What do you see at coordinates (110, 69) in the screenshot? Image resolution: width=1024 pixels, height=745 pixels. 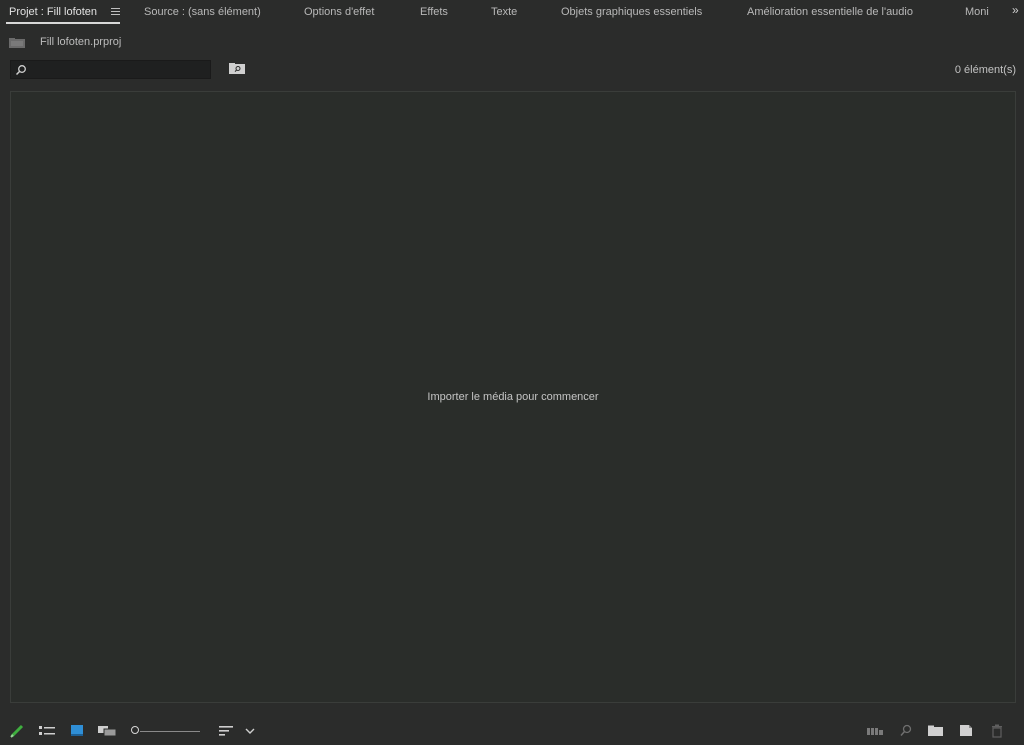 I see `search-input` at bounding box center [110, 69].